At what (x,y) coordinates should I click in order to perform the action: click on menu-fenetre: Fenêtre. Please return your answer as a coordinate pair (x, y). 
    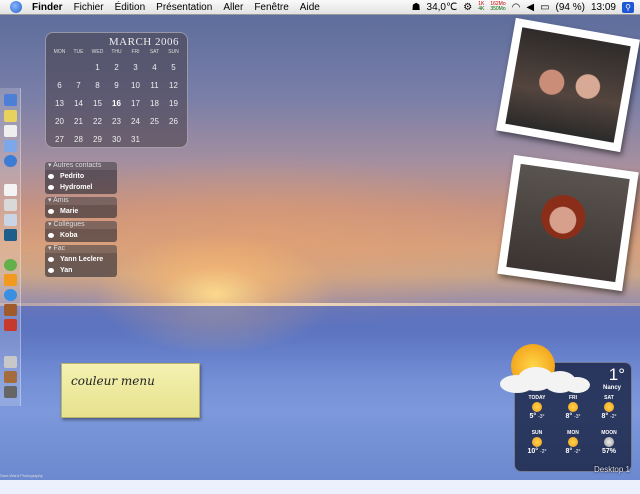
    Looking at the image, I should click on (271, 7).